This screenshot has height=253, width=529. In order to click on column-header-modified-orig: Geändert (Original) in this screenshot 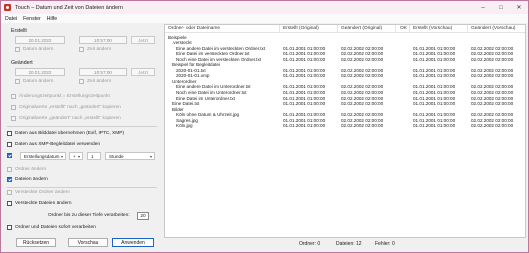, I will do `click(361, 28)`.